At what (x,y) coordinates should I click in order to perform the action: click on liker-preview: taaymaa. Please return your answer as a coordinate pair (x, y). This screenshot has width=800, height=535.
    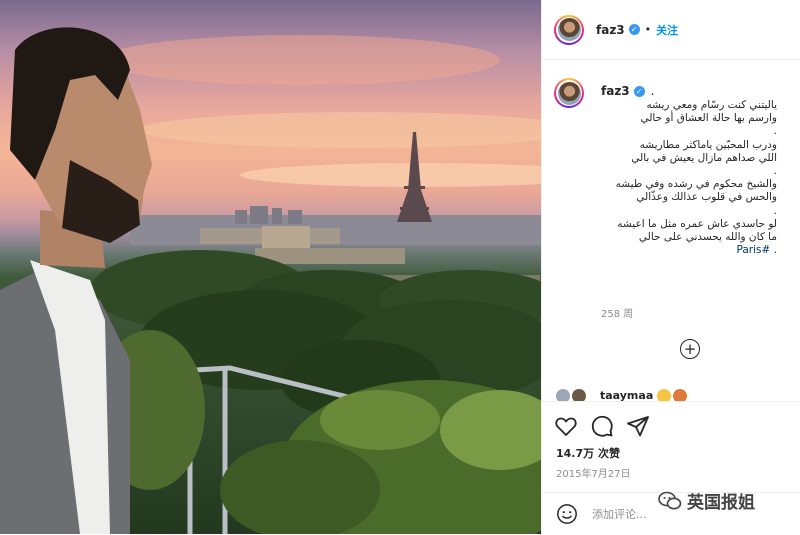
    Looking at the image, I should click on (622, 395).